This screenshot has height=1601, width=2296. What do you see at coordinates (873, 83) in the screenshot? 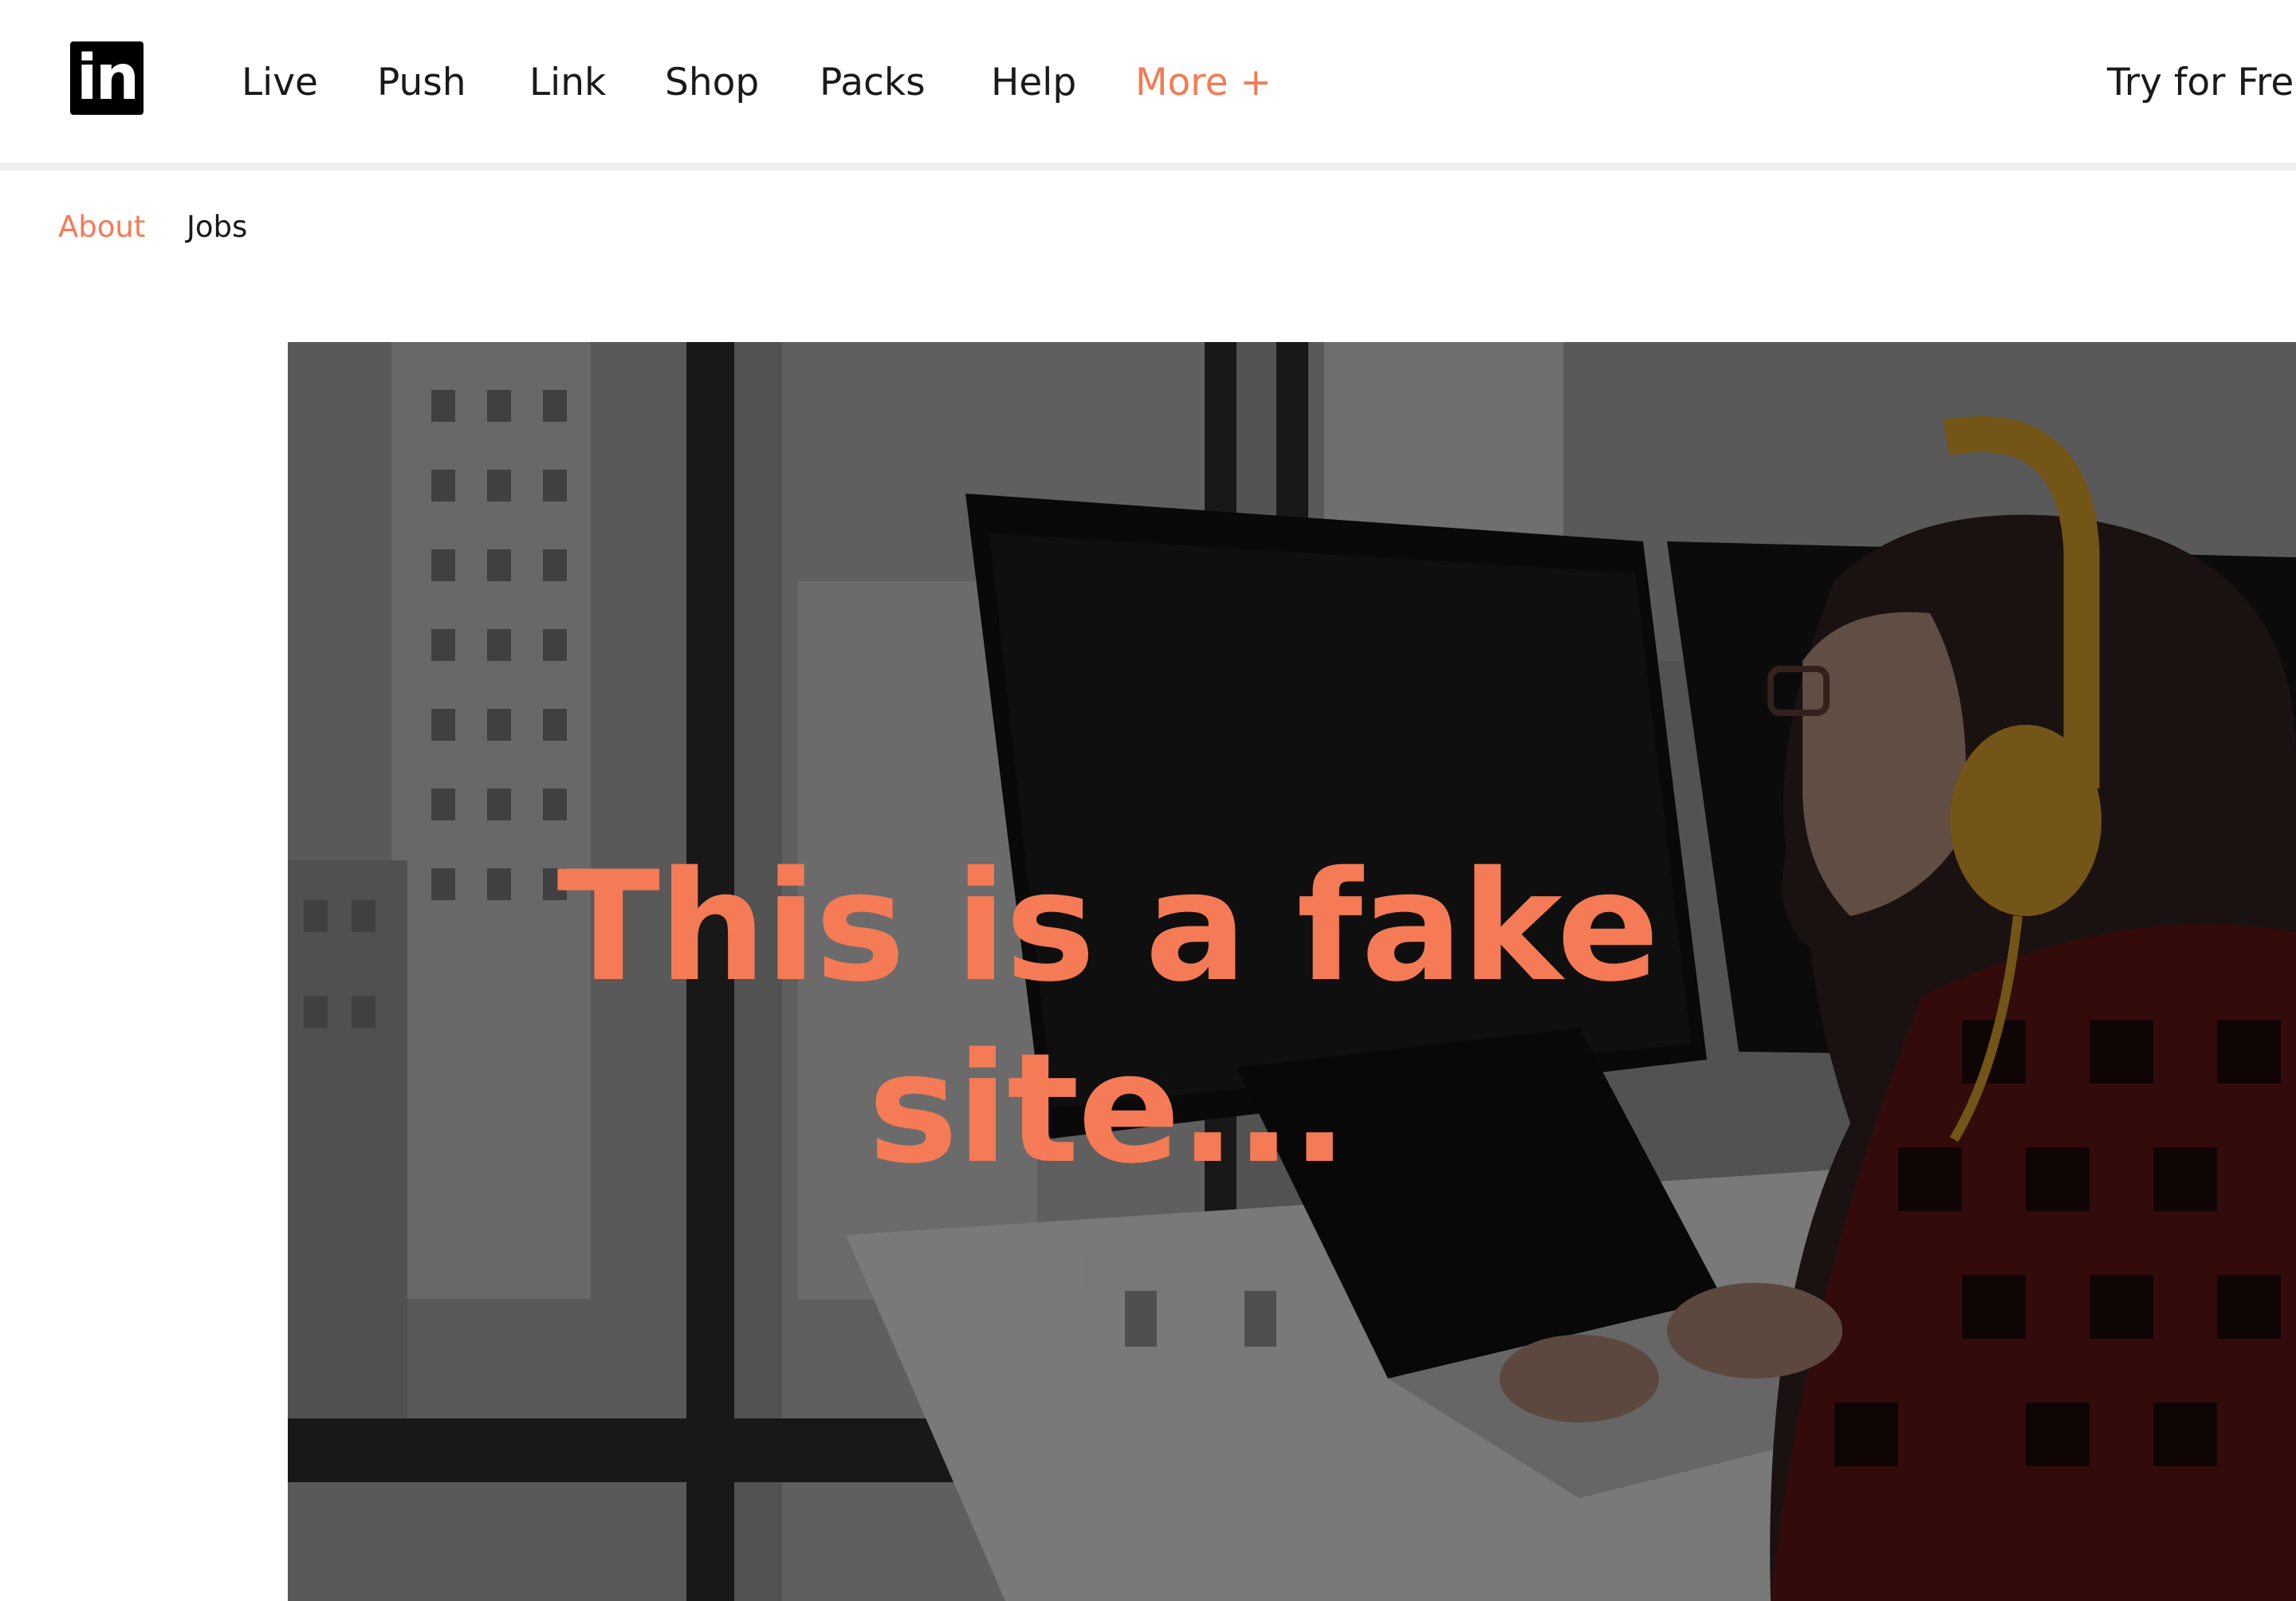
I see `nav-item-packs: Packs` at bounding box center [873, 83].